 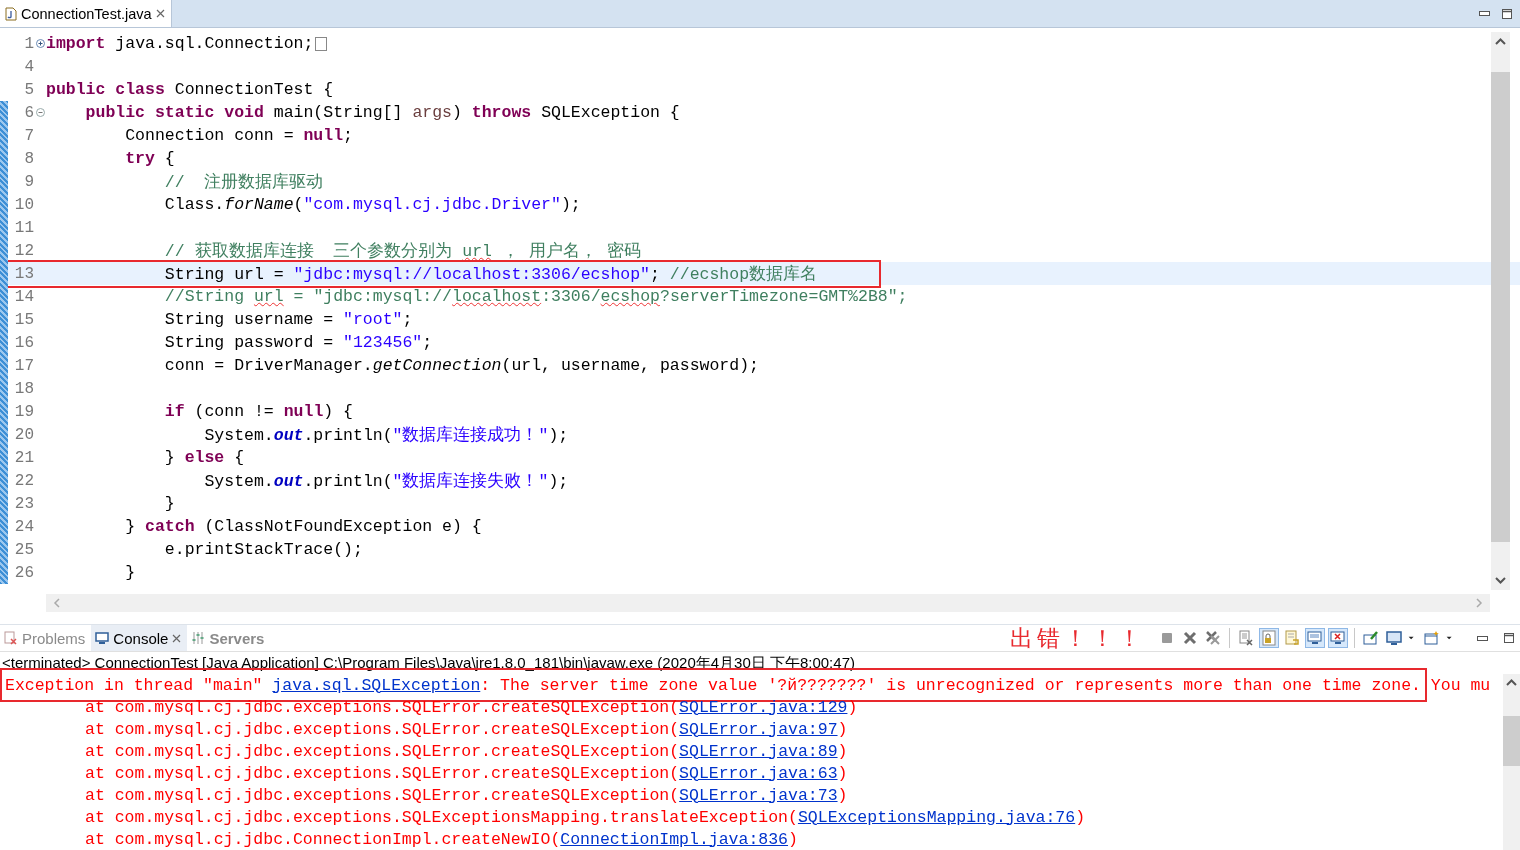 What do you see at coordinates (1432, 638) in the screenshot?
I see `new-window-icon` at bounding box center [1432, 638].